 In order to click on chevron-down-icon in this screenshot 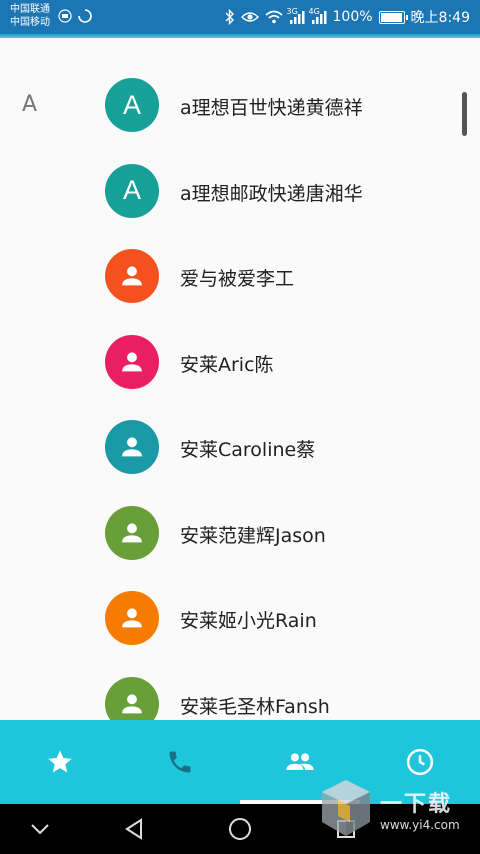, I will do `click(40, 829)`.